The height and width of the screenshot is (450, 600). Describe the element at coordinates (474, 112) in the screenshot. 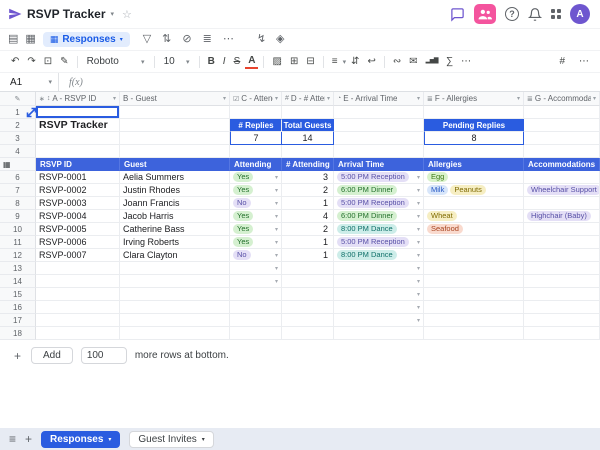

I see `cell-F1` at that location.